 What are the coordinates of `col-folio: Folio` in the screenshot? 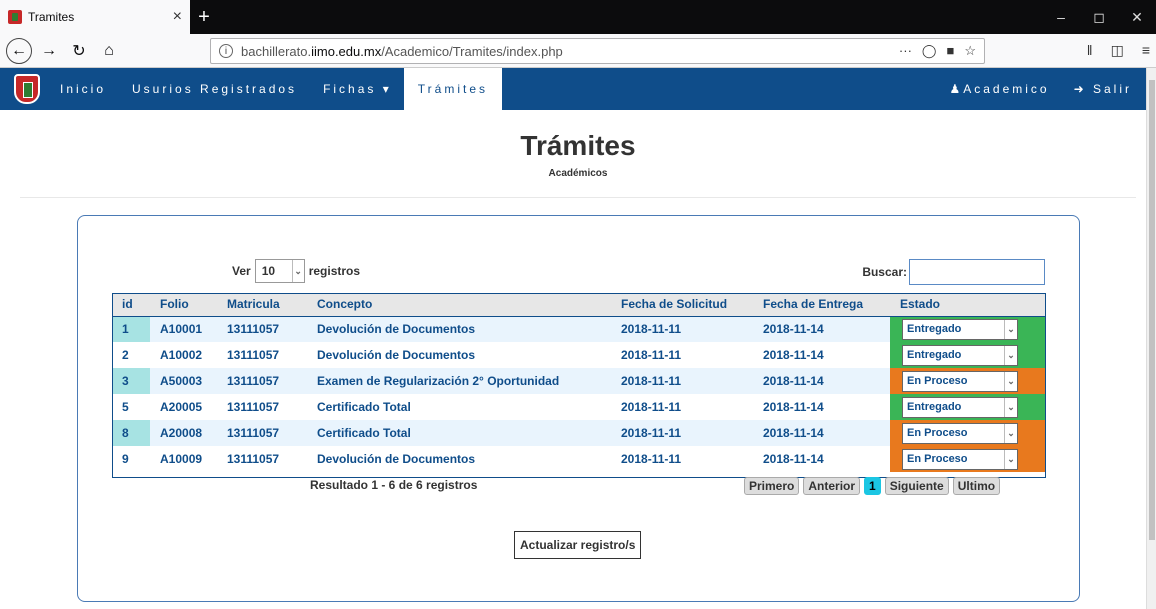 It's located at (183, 305).